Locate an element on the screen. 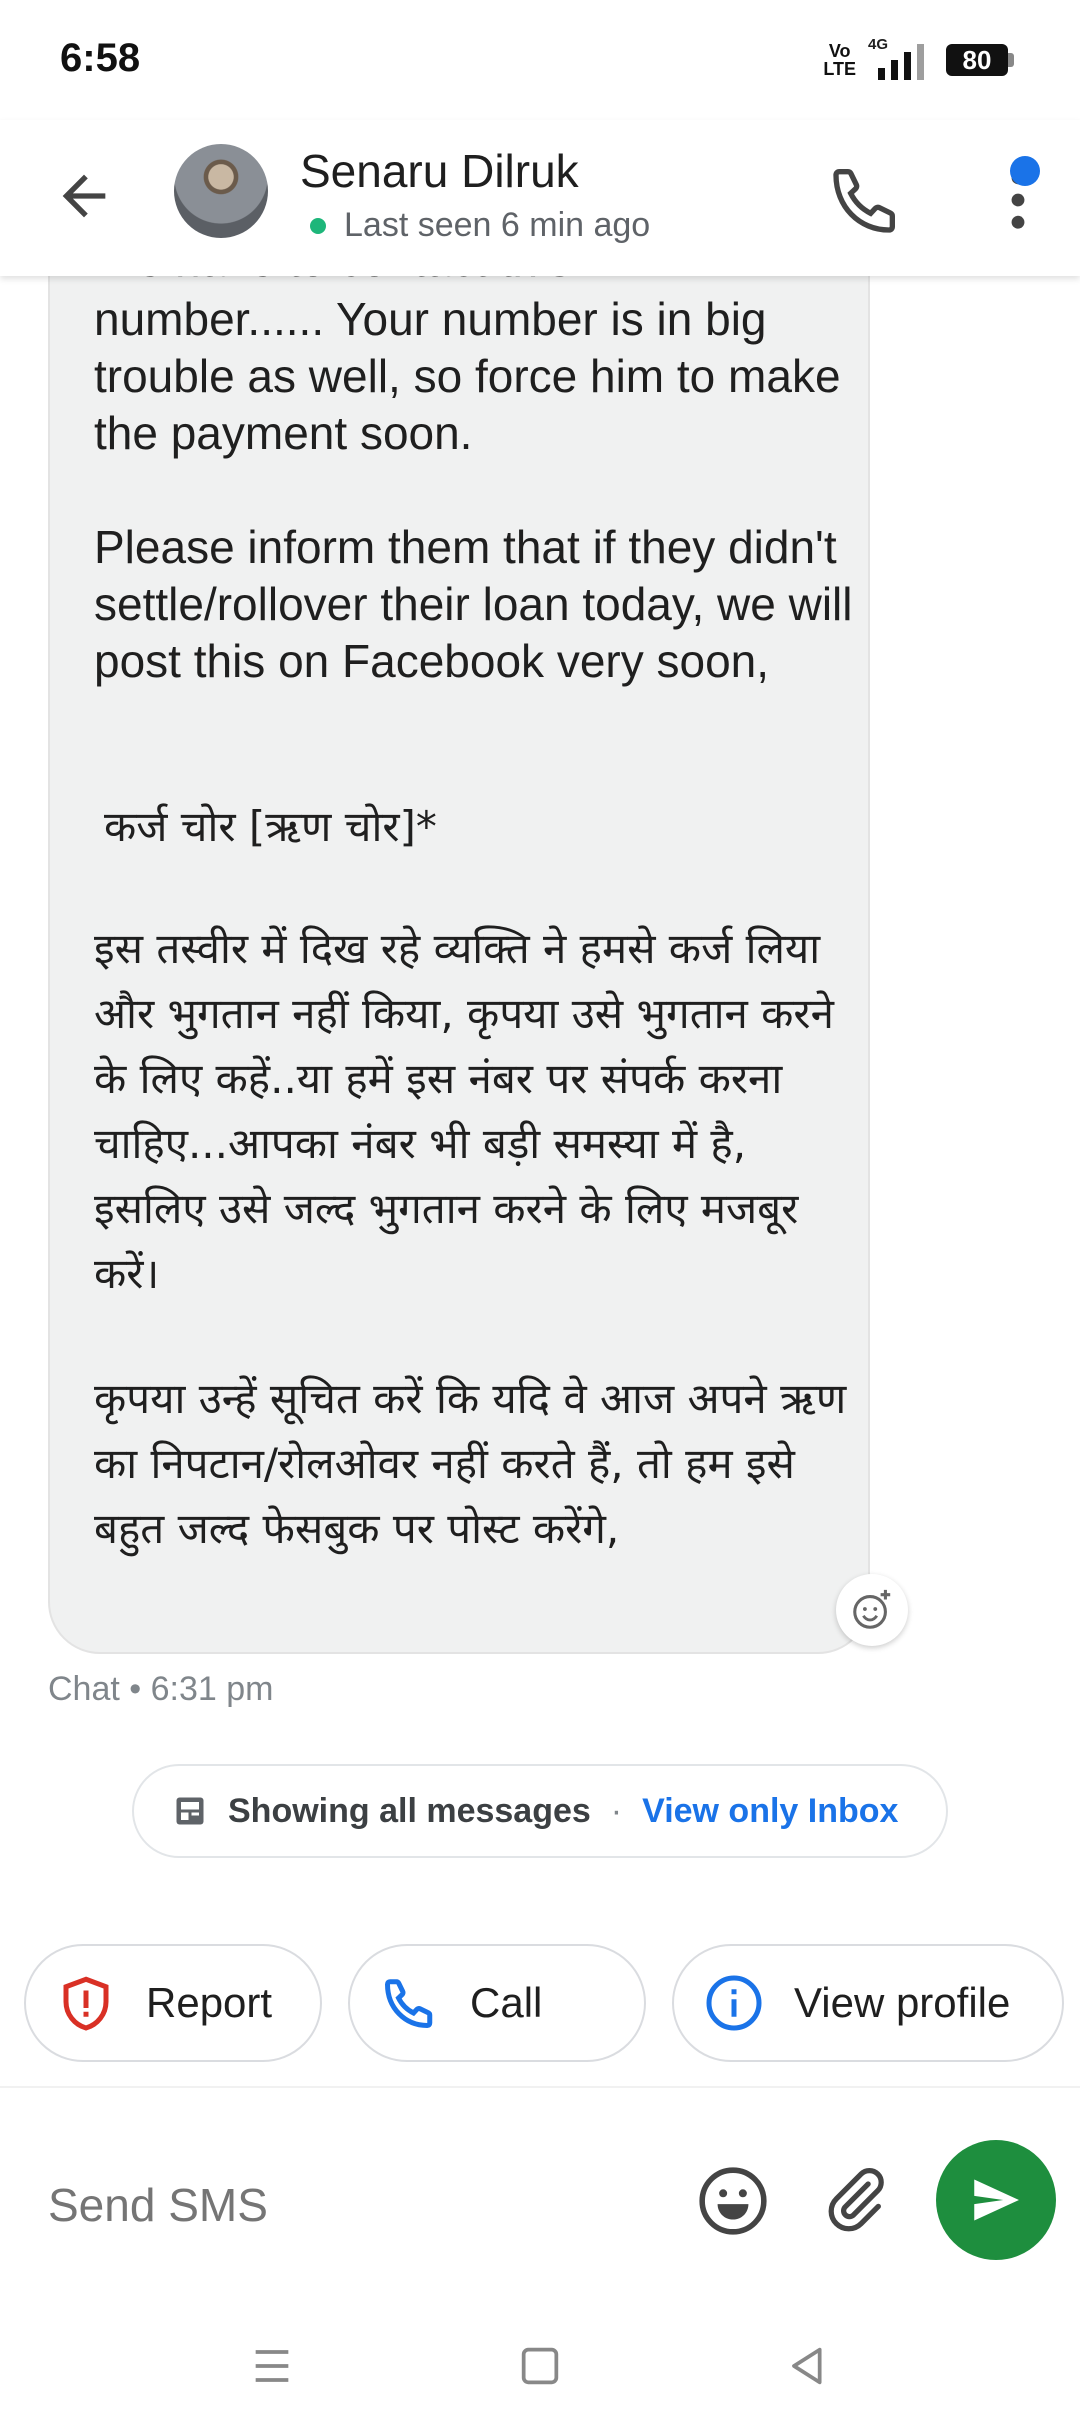  add-reaction-icon is located at coordinates (872, 1609).